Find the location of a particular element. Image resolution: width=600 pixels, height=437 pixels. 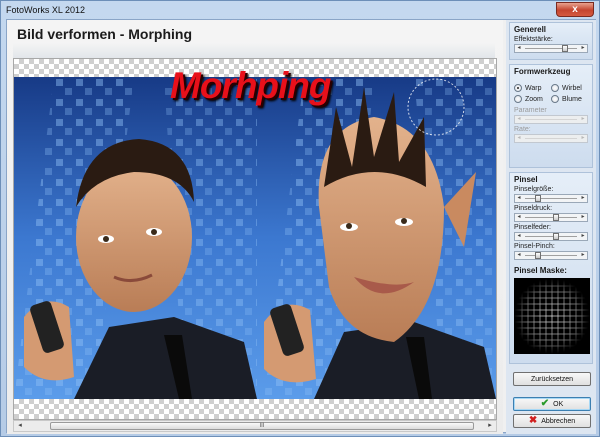

effect-strength-slider: ◂ ▸ is located at coordinates (551, 48).